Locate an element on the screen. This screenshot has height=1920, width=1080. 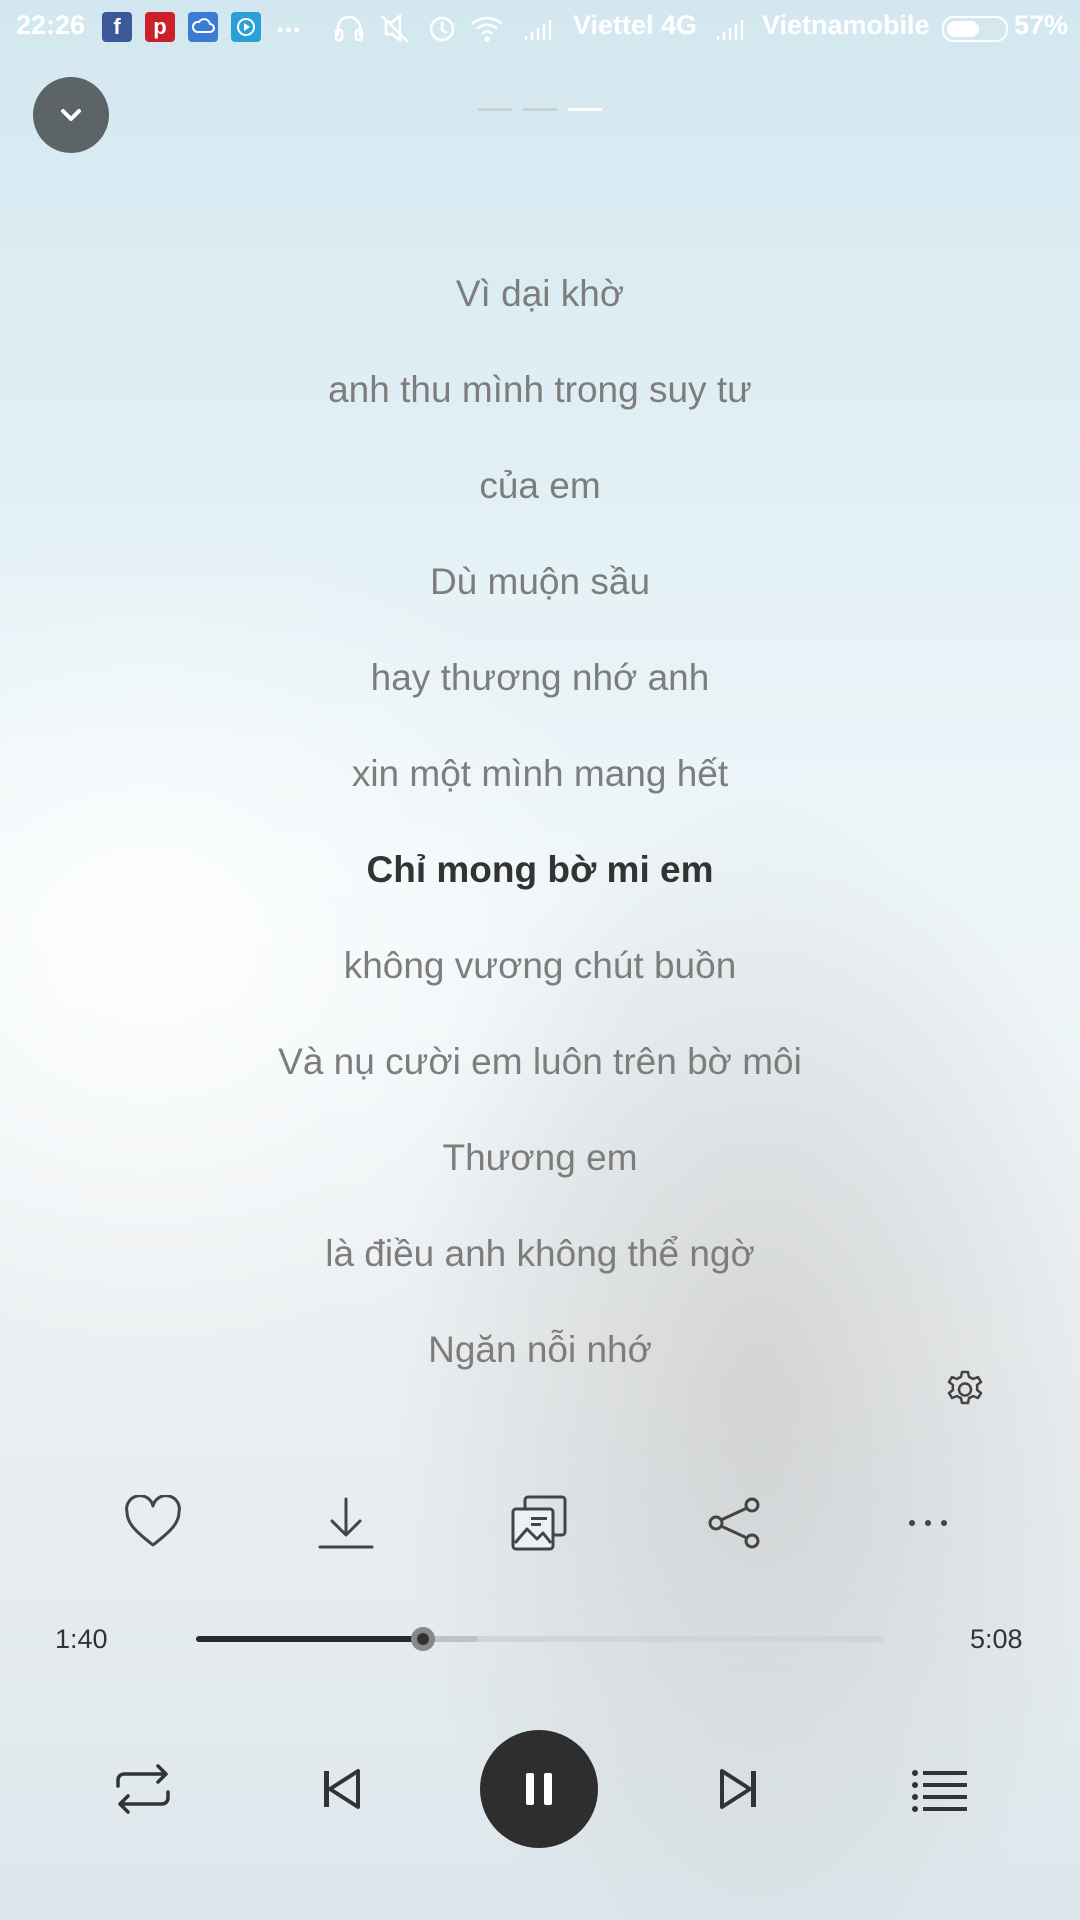
lyric-line: Ngăn nỗi nhớ is located at coordinates (540, 1349).